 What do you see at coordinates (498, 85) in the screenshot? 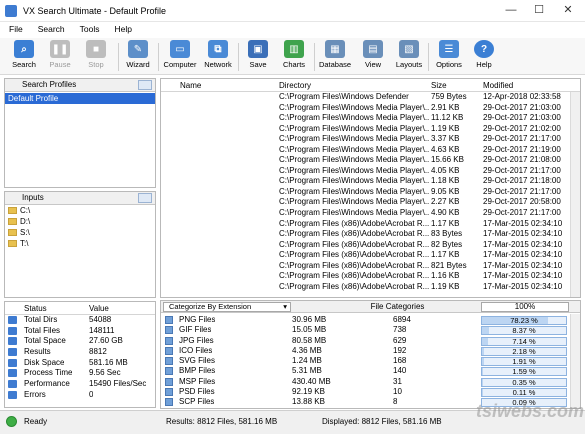
I see `modified-column-header: Modified` at bounding box center [498, 85].